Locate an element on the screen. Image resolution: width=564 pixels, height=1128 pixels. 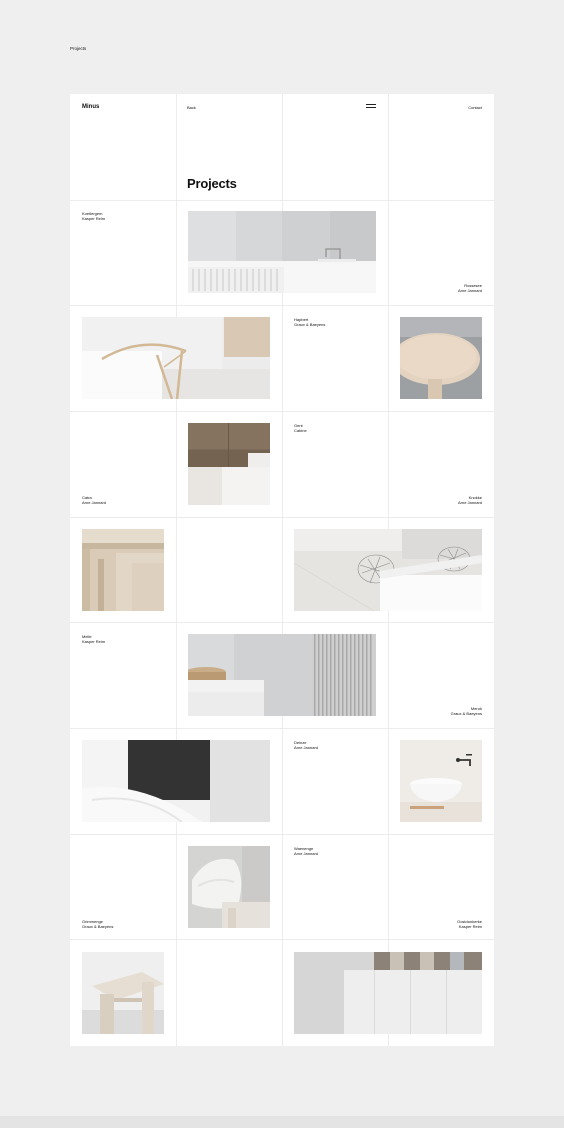
page-title: Projects is located at coordinates (212, 183).